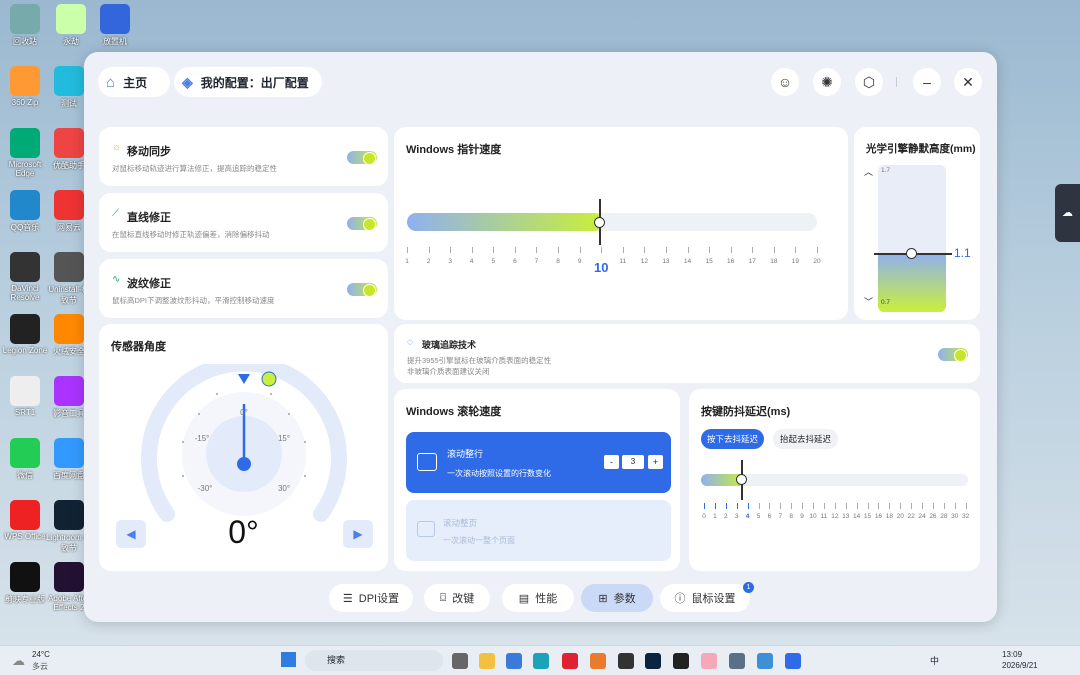 This screenshot has width=1080, height=675. Describe the element at coordinates (407, 261) in the screenshot. I see `pointer-tick-label: 1` at that location.